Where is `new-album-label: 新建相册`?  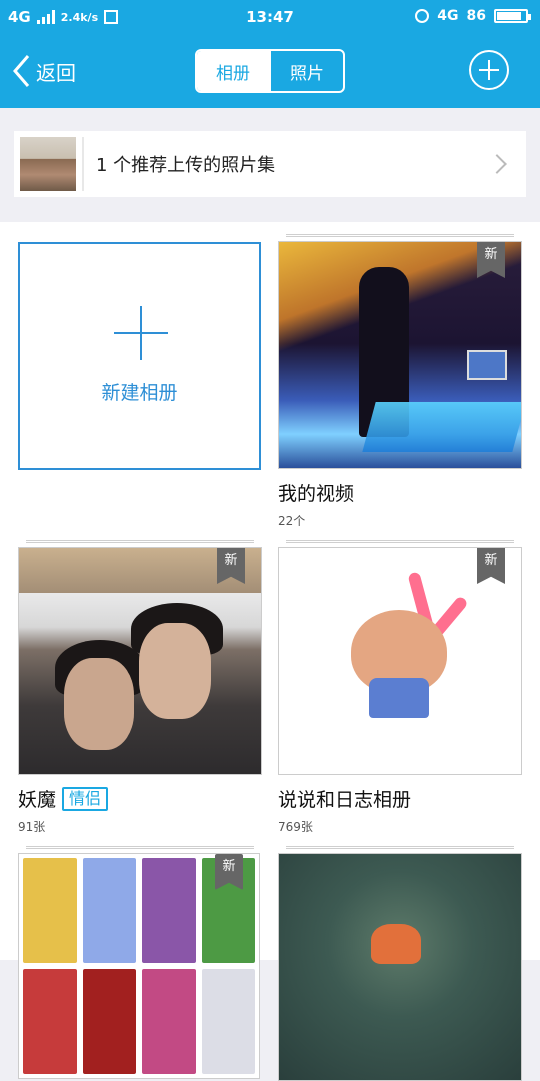 new-album-label: 新建相册 is located at coordinates (139, 393).